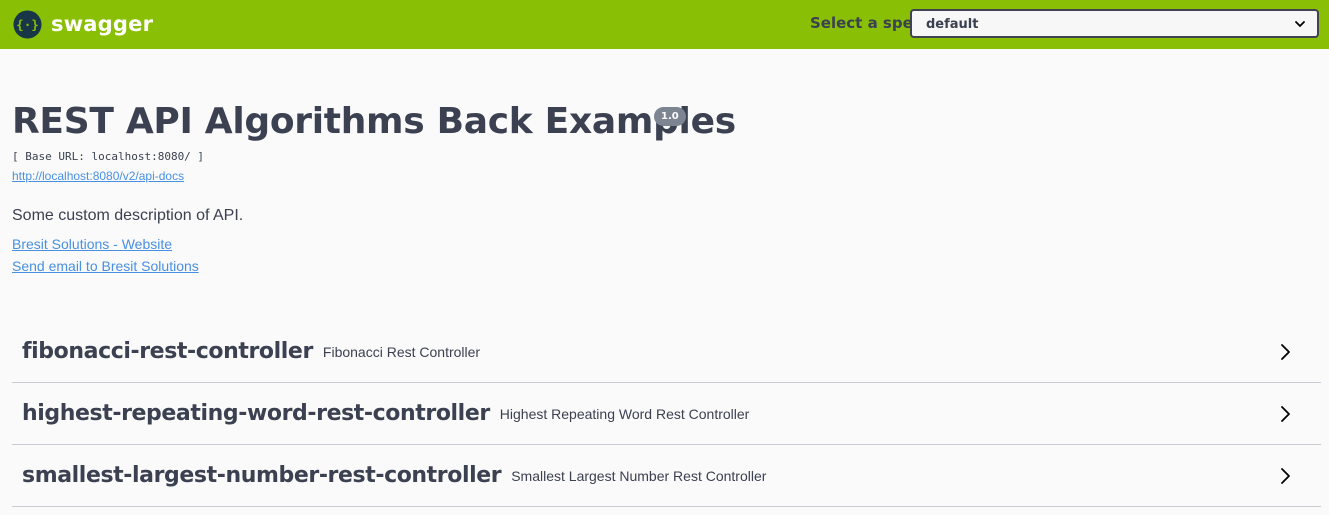  I want to click on version-badge: 1.0, so click(670, 116).